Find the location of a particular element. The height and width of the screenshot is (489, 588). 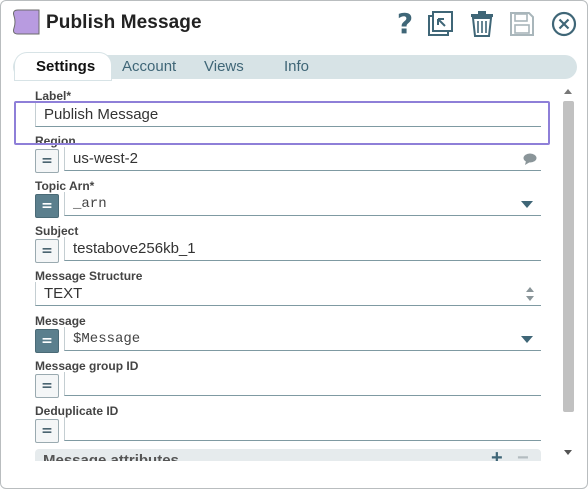

tab-bar: Settings Account Views Info is located at coordinates (295, 66).